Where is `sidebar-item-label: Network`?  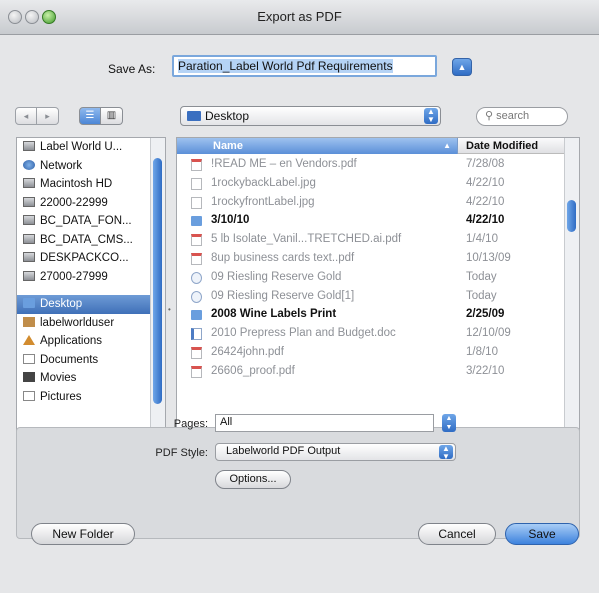 sidebar-item-label: Network is located at coordinates (61, 165).